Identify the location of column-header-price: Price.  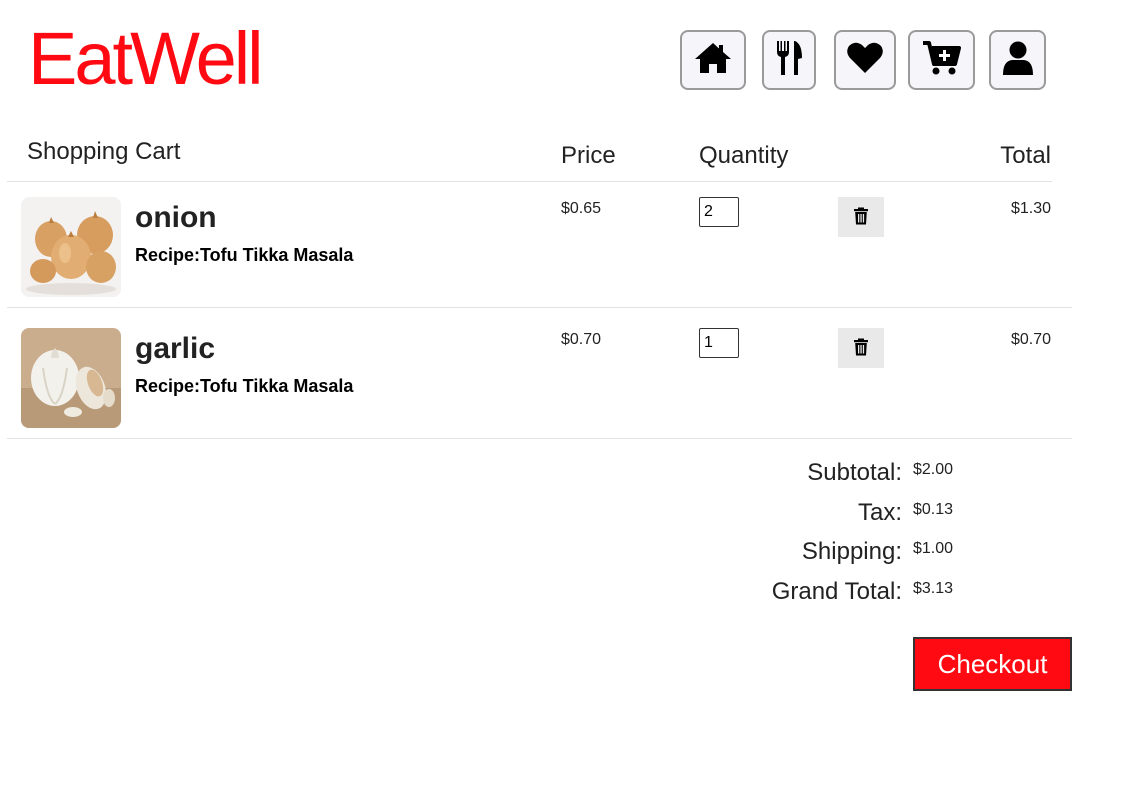
(588, 155).